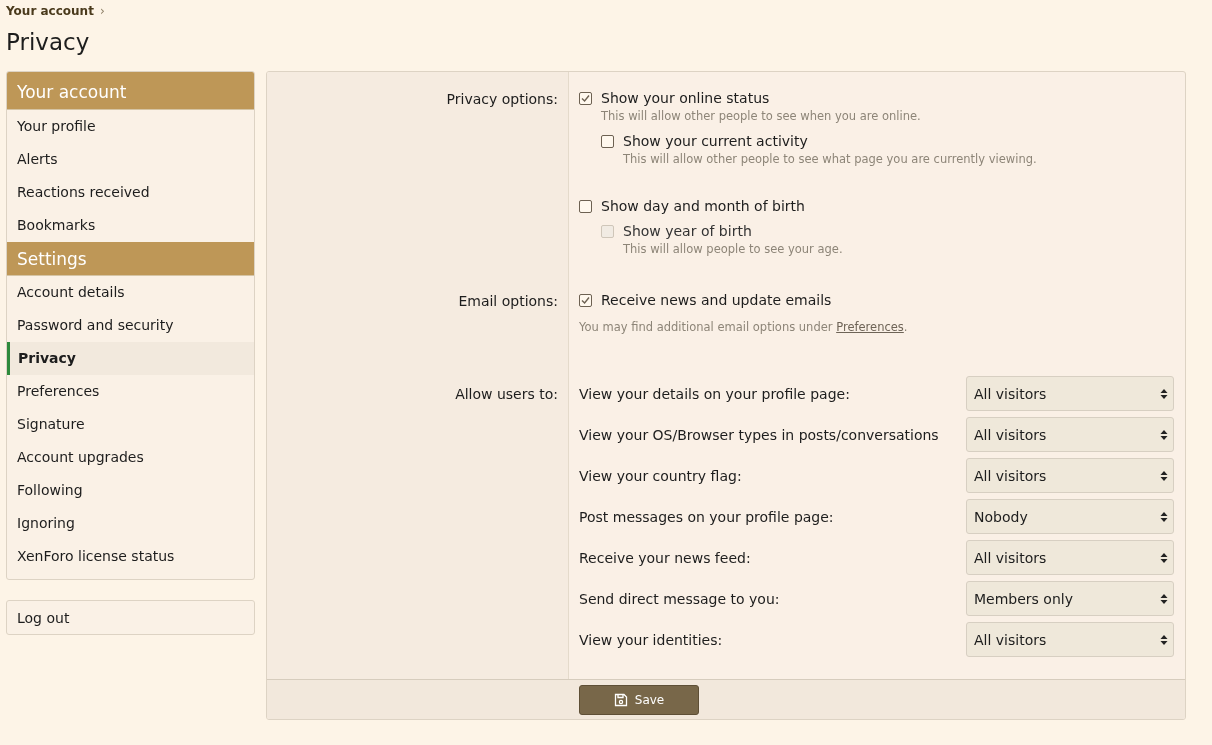 Image resolution: width=1212 pixels, height=745 pixels. What do you see at coordinates (130, 159) in the screenshot?
I see `sidebar-item: Alerts` at bounding box center [130, 159].